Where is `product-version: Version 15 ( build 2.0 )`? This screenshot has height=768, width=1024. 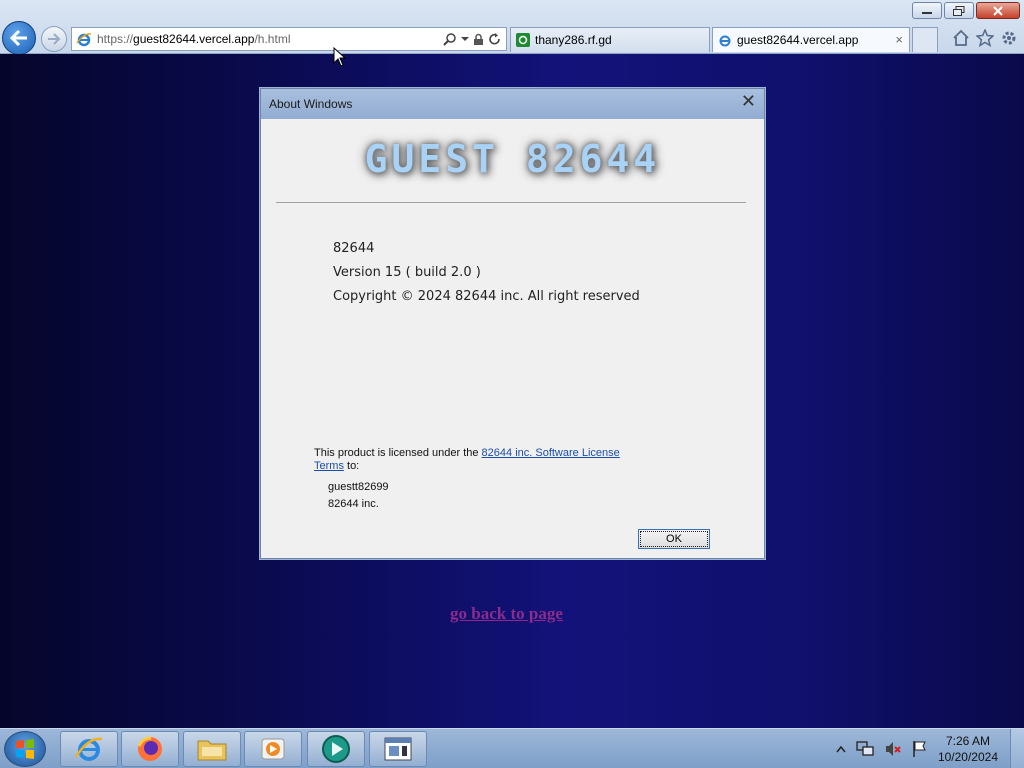
product-version: Version 15 ( build 2.0 ) is located at coordinates (407, 272).